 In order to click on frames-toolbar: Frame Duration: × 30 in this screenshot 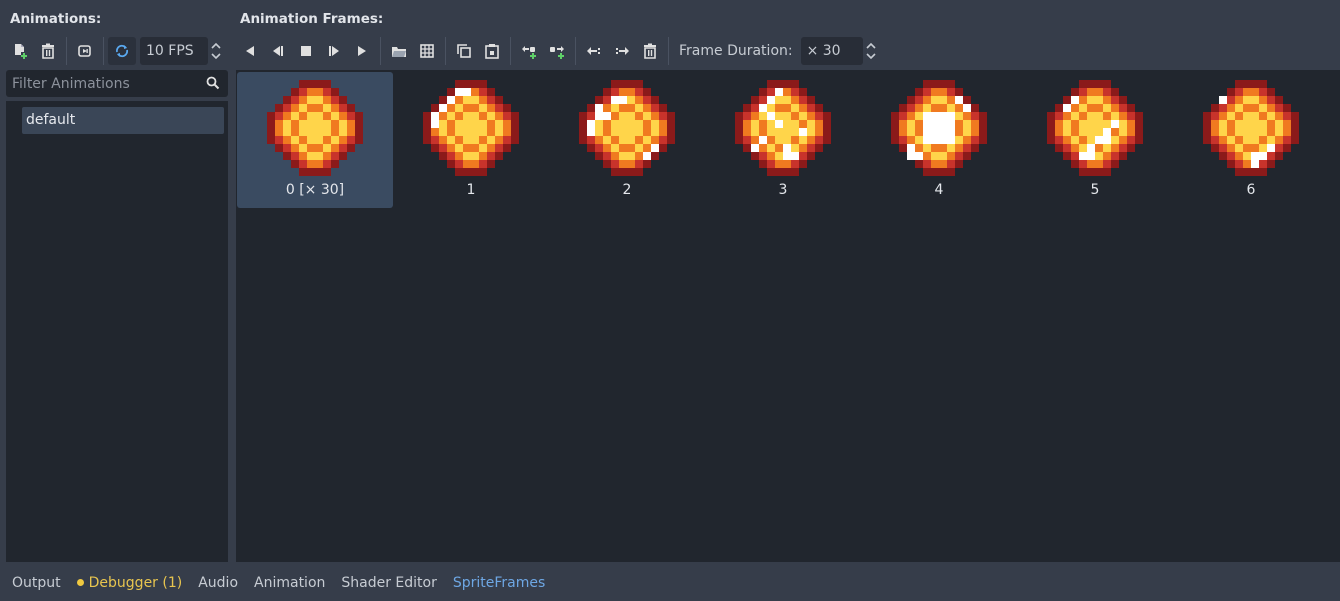, I will do `click(556, 51)`.